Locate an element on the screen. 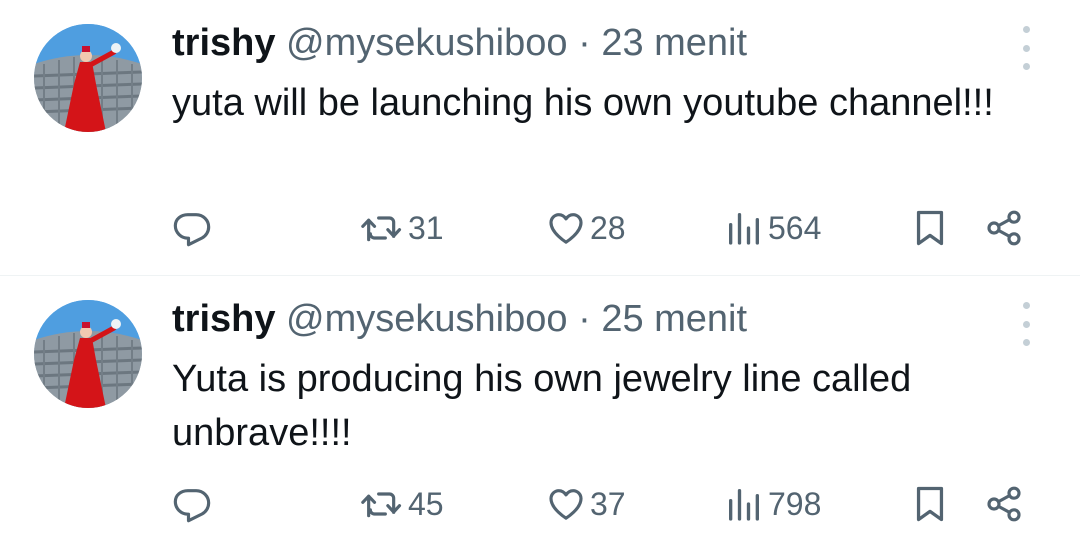 The image size is (1080, 551). repost-button: 31 is located at coordinates (402, 228).